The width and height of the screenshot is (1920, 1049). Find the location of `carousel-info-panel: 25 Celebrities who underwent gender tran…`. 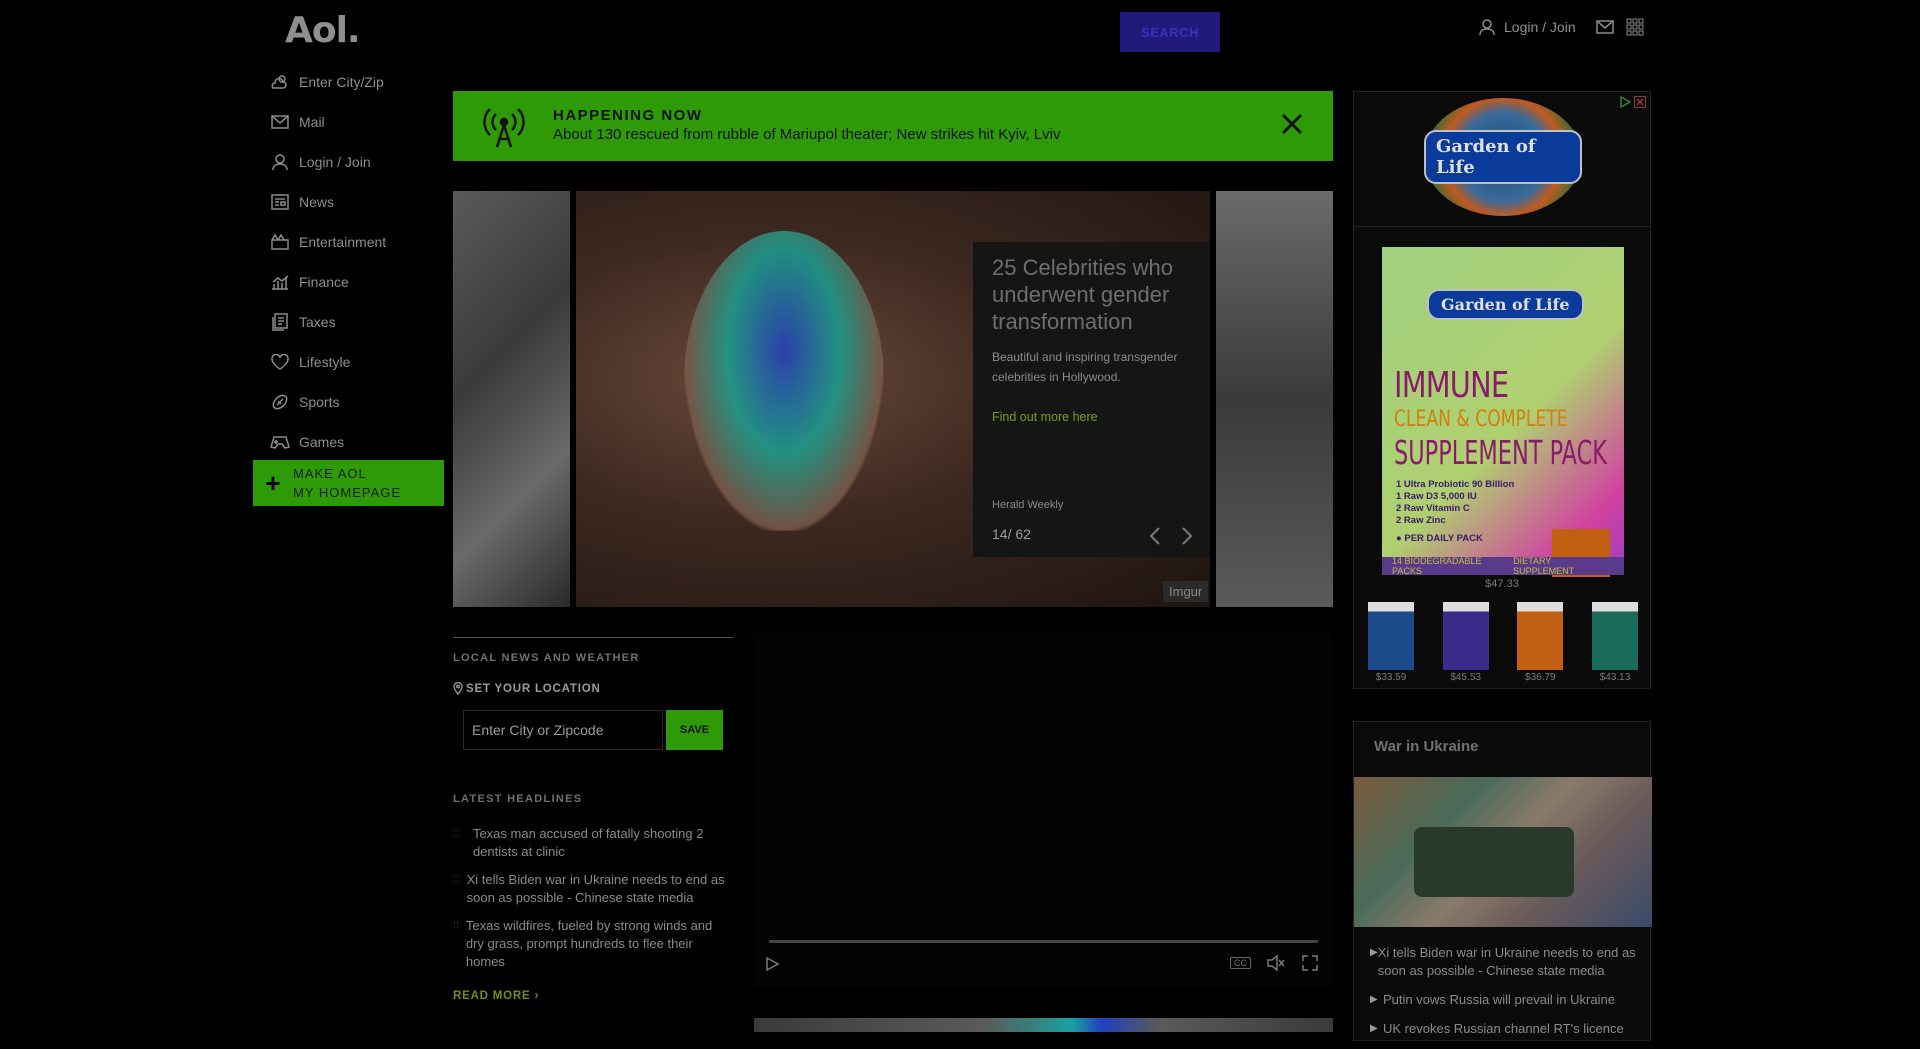

carousel-info-panel: 25 Celebrities who underwent gender tran… is located at coordinates (1091, 399).